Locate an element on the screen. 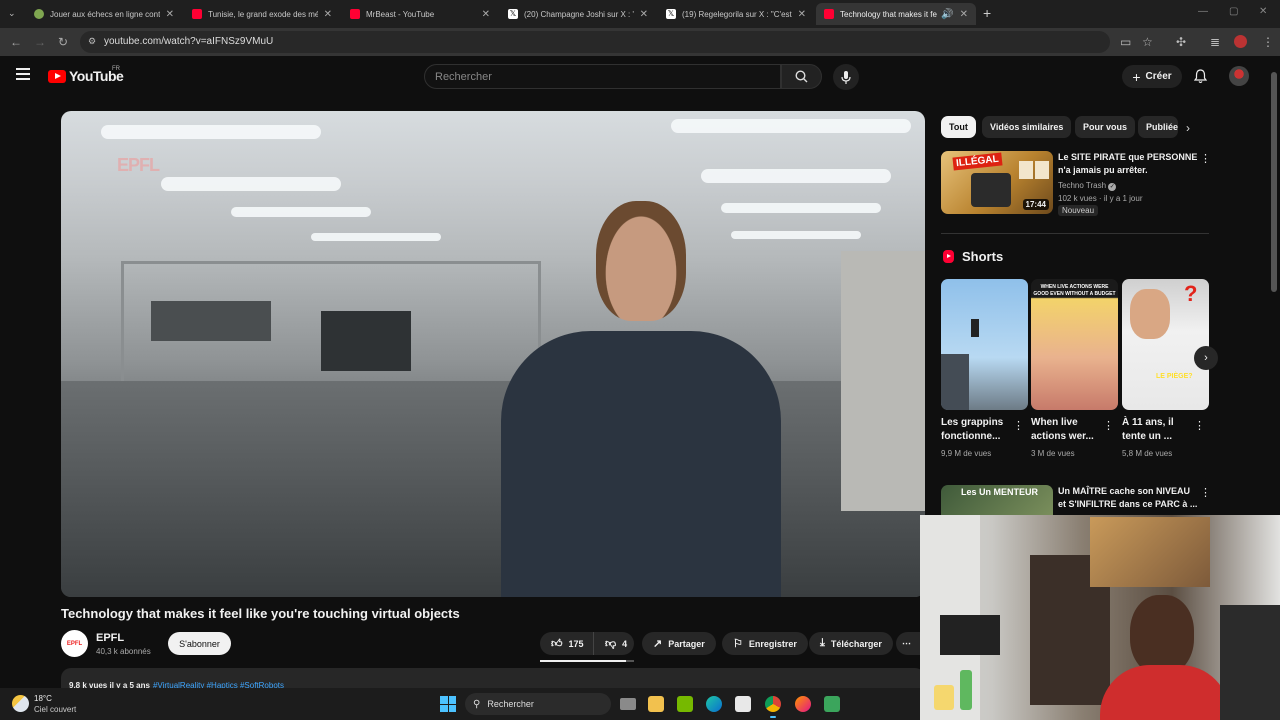  pirate-flag-icon is located at coordinates (991, 190).